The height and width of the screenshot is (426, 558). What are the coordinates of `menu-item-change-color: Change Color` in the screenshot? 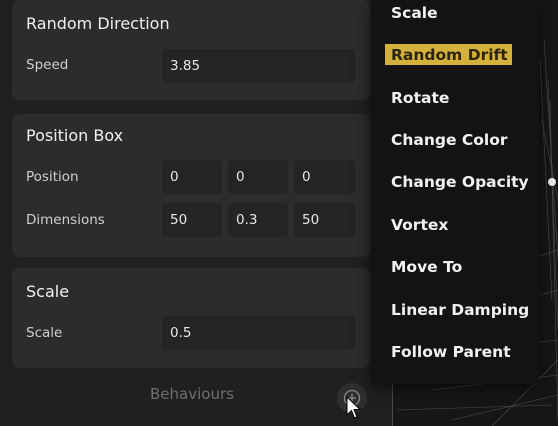 It's located at (449, 140).